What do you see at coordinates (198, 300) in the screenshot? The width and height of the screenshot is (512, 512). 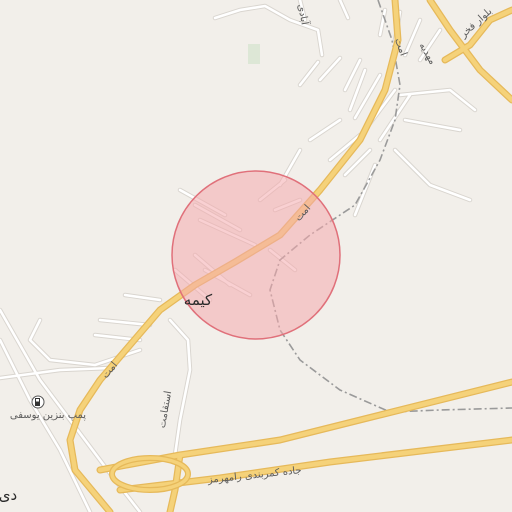 I see `town-label: کیمه` at bounding box center [198, 300].